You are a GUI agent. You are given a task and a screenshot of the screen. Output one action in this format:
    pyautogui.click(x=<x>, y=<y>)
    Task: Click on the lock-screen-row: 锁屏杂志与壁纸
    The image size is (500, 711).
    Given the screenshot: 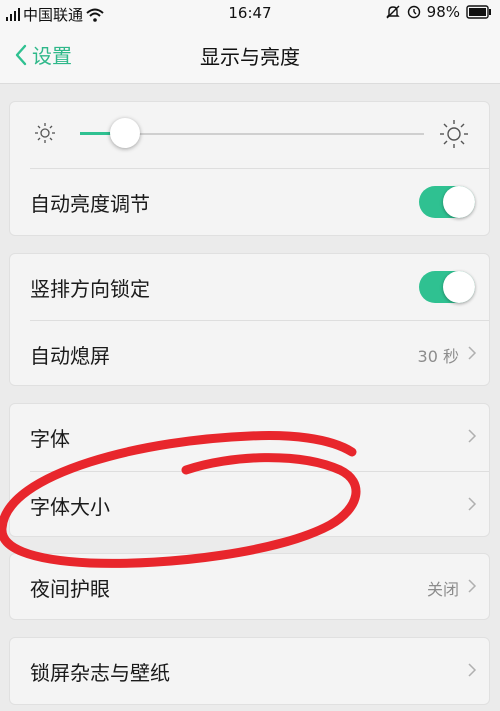 What is the action you would take?
    pyautogui.click(x=250, y=671)
    